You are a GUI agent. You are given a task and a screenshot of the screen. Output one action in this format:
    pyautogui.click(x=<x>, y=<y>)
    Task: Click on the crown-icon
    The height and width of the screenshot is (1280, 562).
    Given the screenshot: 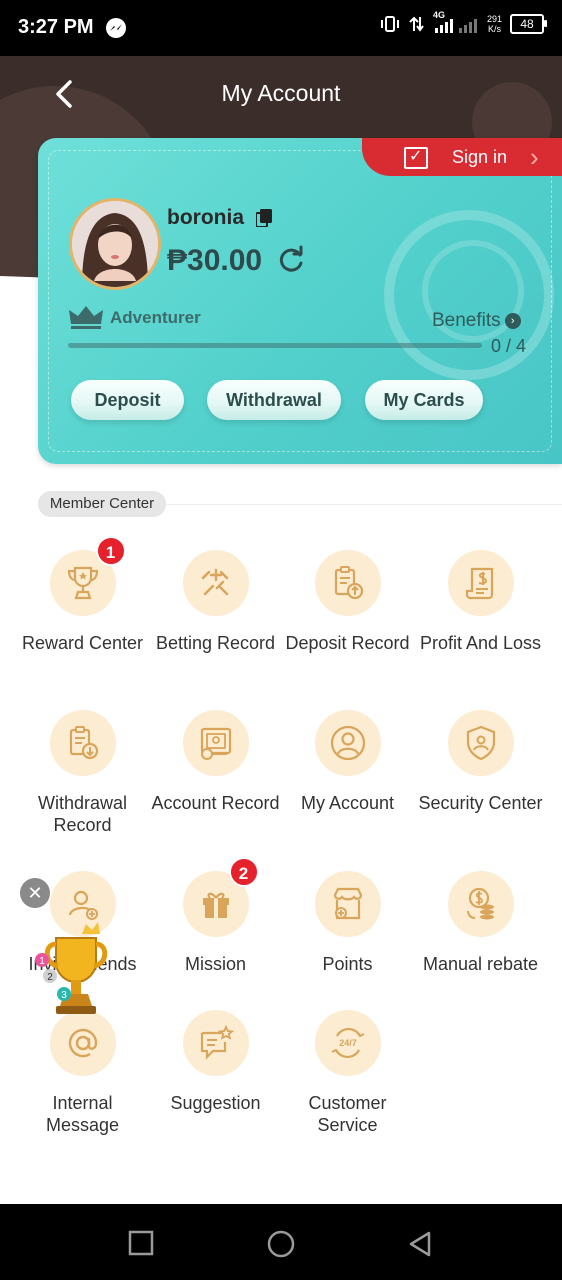 What is the action you would take?
    pyautogui.click(x=86, y=317)
    